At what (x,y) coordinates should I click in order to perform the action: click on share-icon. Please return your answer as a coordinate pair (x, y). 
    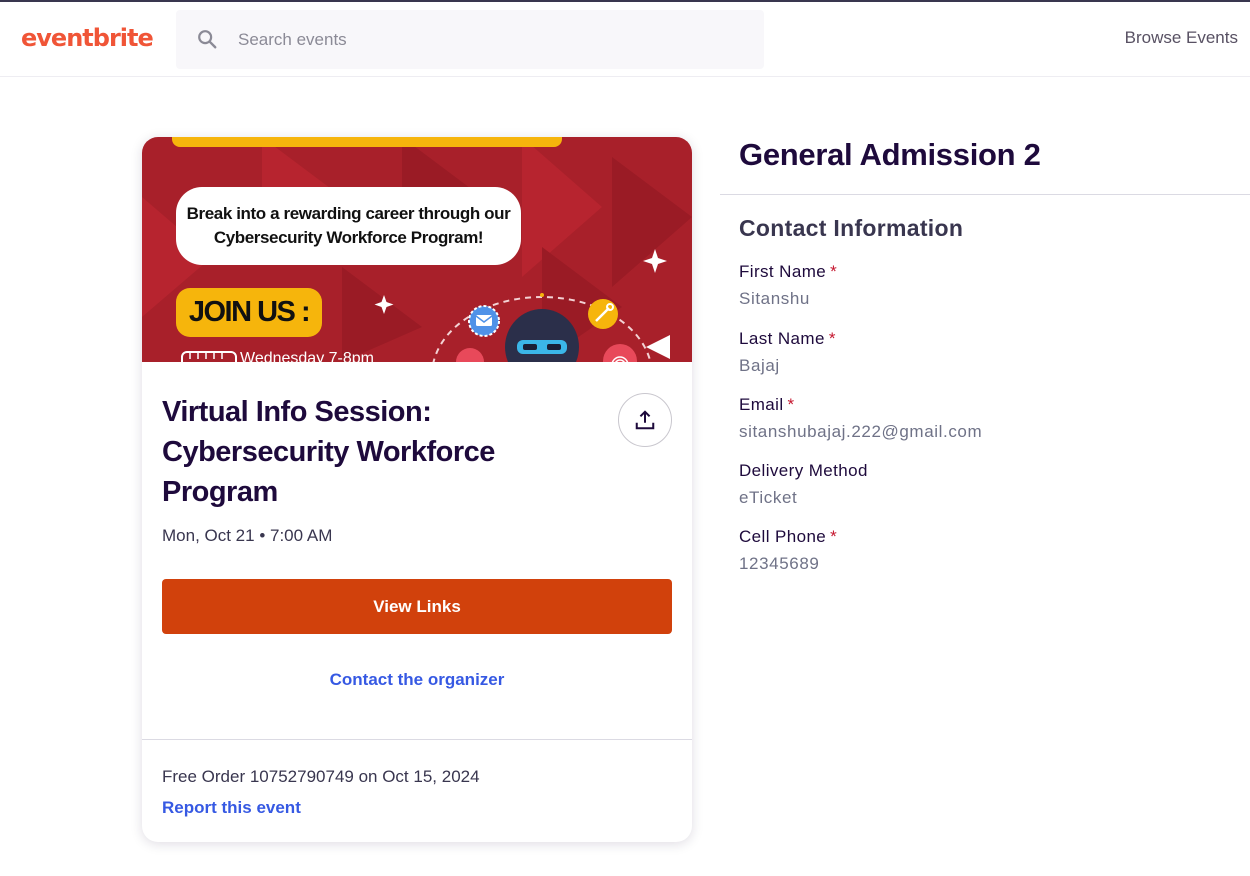
    Looking at the image, I should click on (645, 420).